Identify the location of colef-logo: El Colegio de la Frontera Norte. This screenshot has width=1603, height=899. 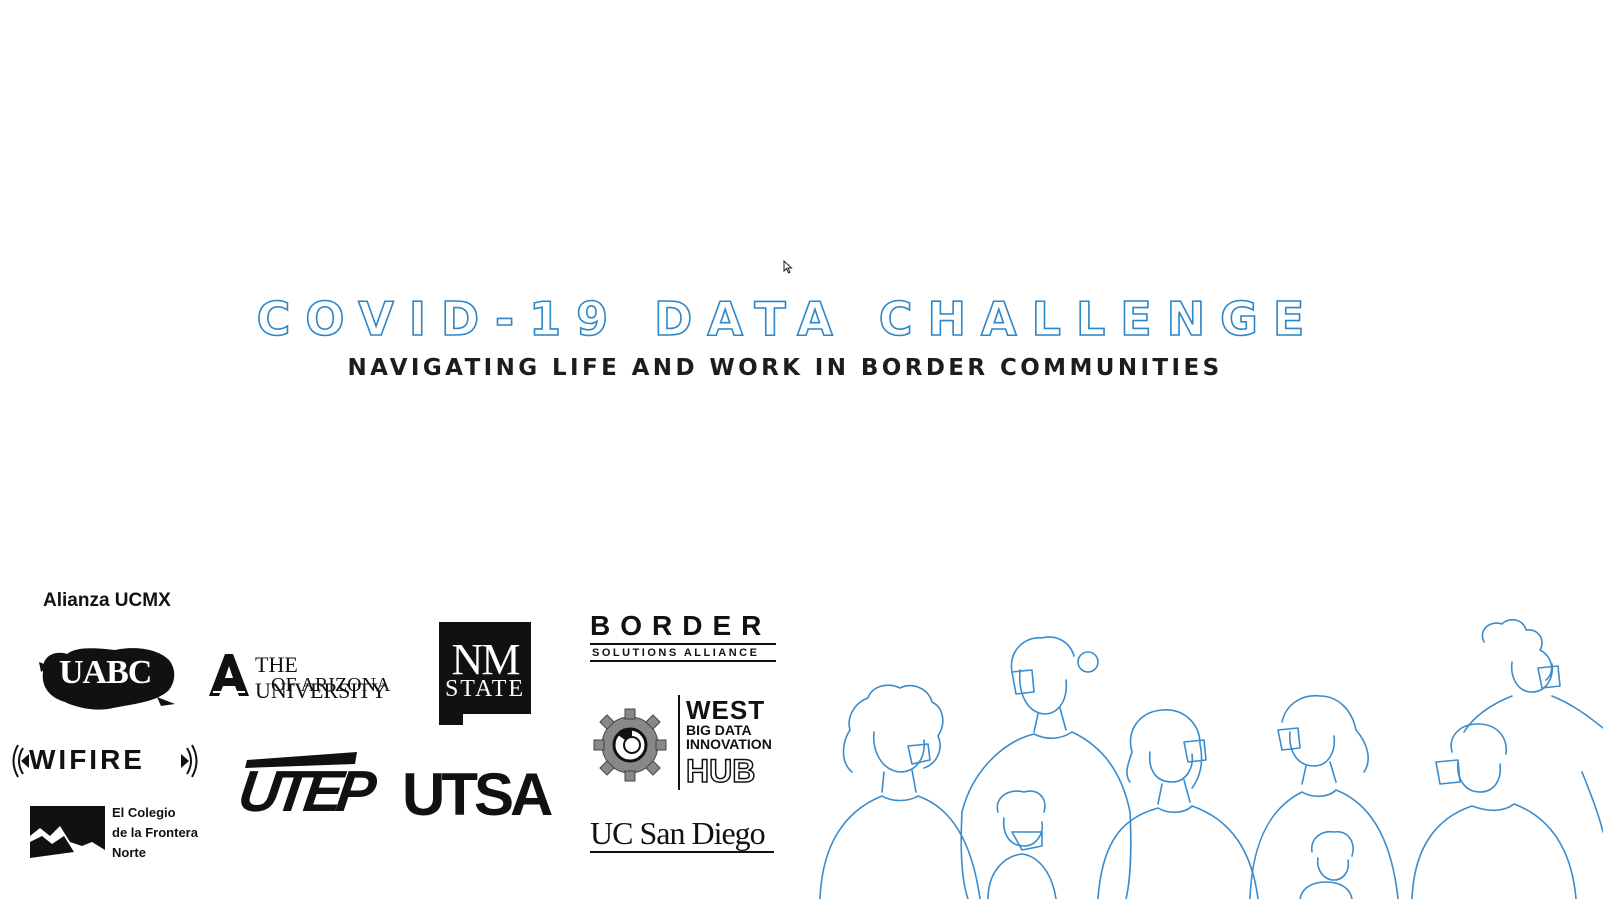
(120, 831).